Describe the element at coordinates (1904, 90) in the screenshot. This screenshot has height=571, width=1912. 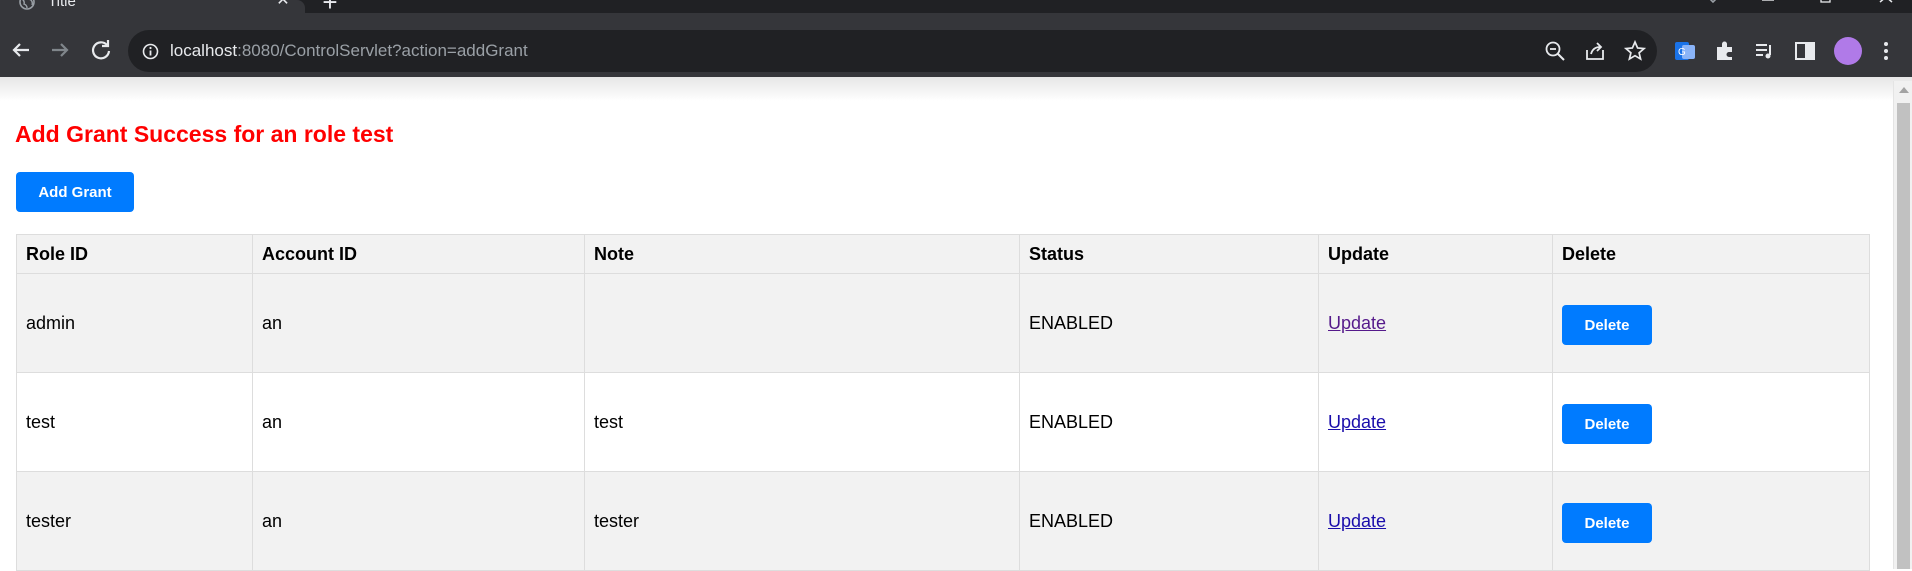
I see `scroll-up-arrow-icon` at that location.